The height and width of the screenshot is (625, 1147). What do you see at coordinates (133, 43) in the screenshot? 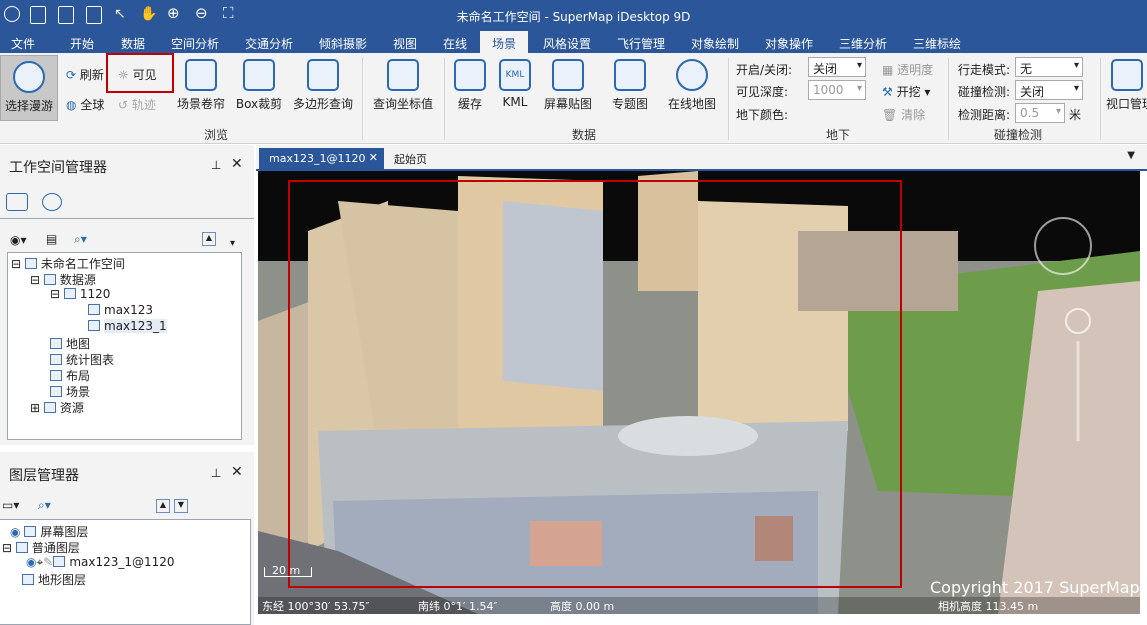
I see `tab-data: 数据` at bounding box center [133, 43].